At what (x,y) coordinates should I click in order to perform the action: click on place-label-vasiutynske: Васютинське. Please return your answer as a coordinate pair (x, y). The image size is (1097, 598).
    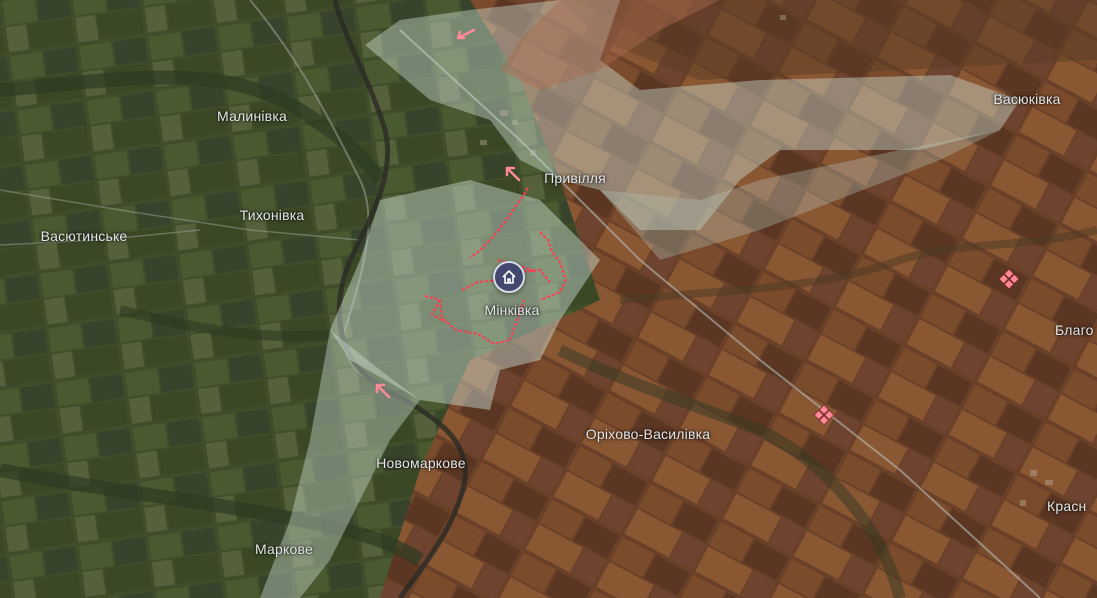
    Looking at the image, I should click on (84, 236).